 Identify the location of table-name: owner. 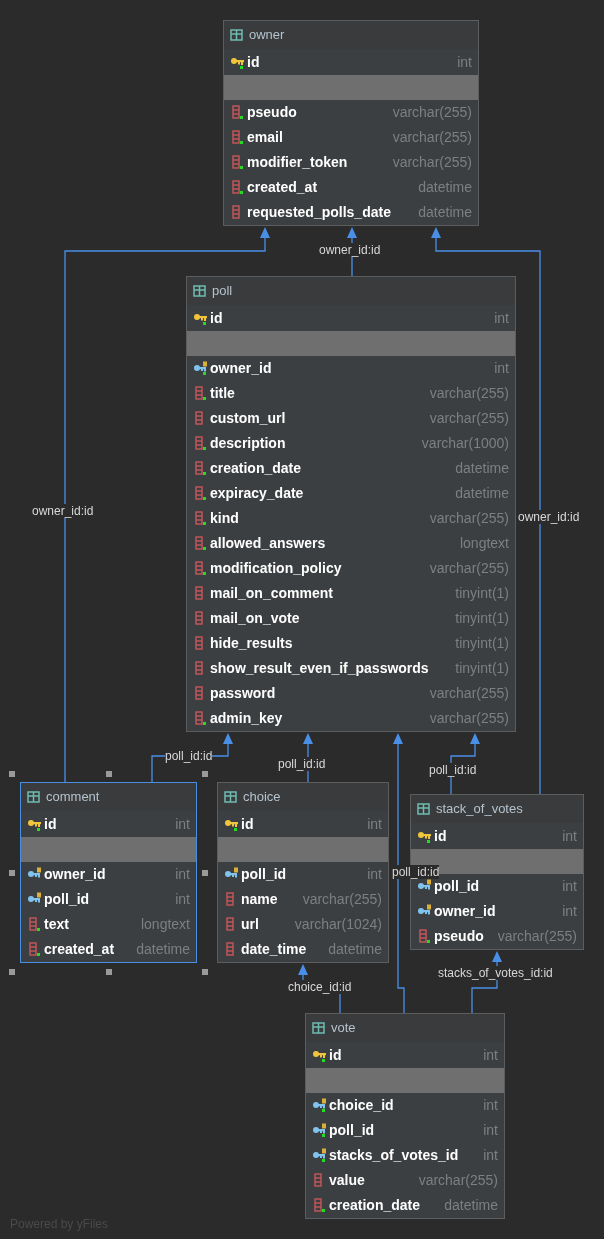
(267, 35).